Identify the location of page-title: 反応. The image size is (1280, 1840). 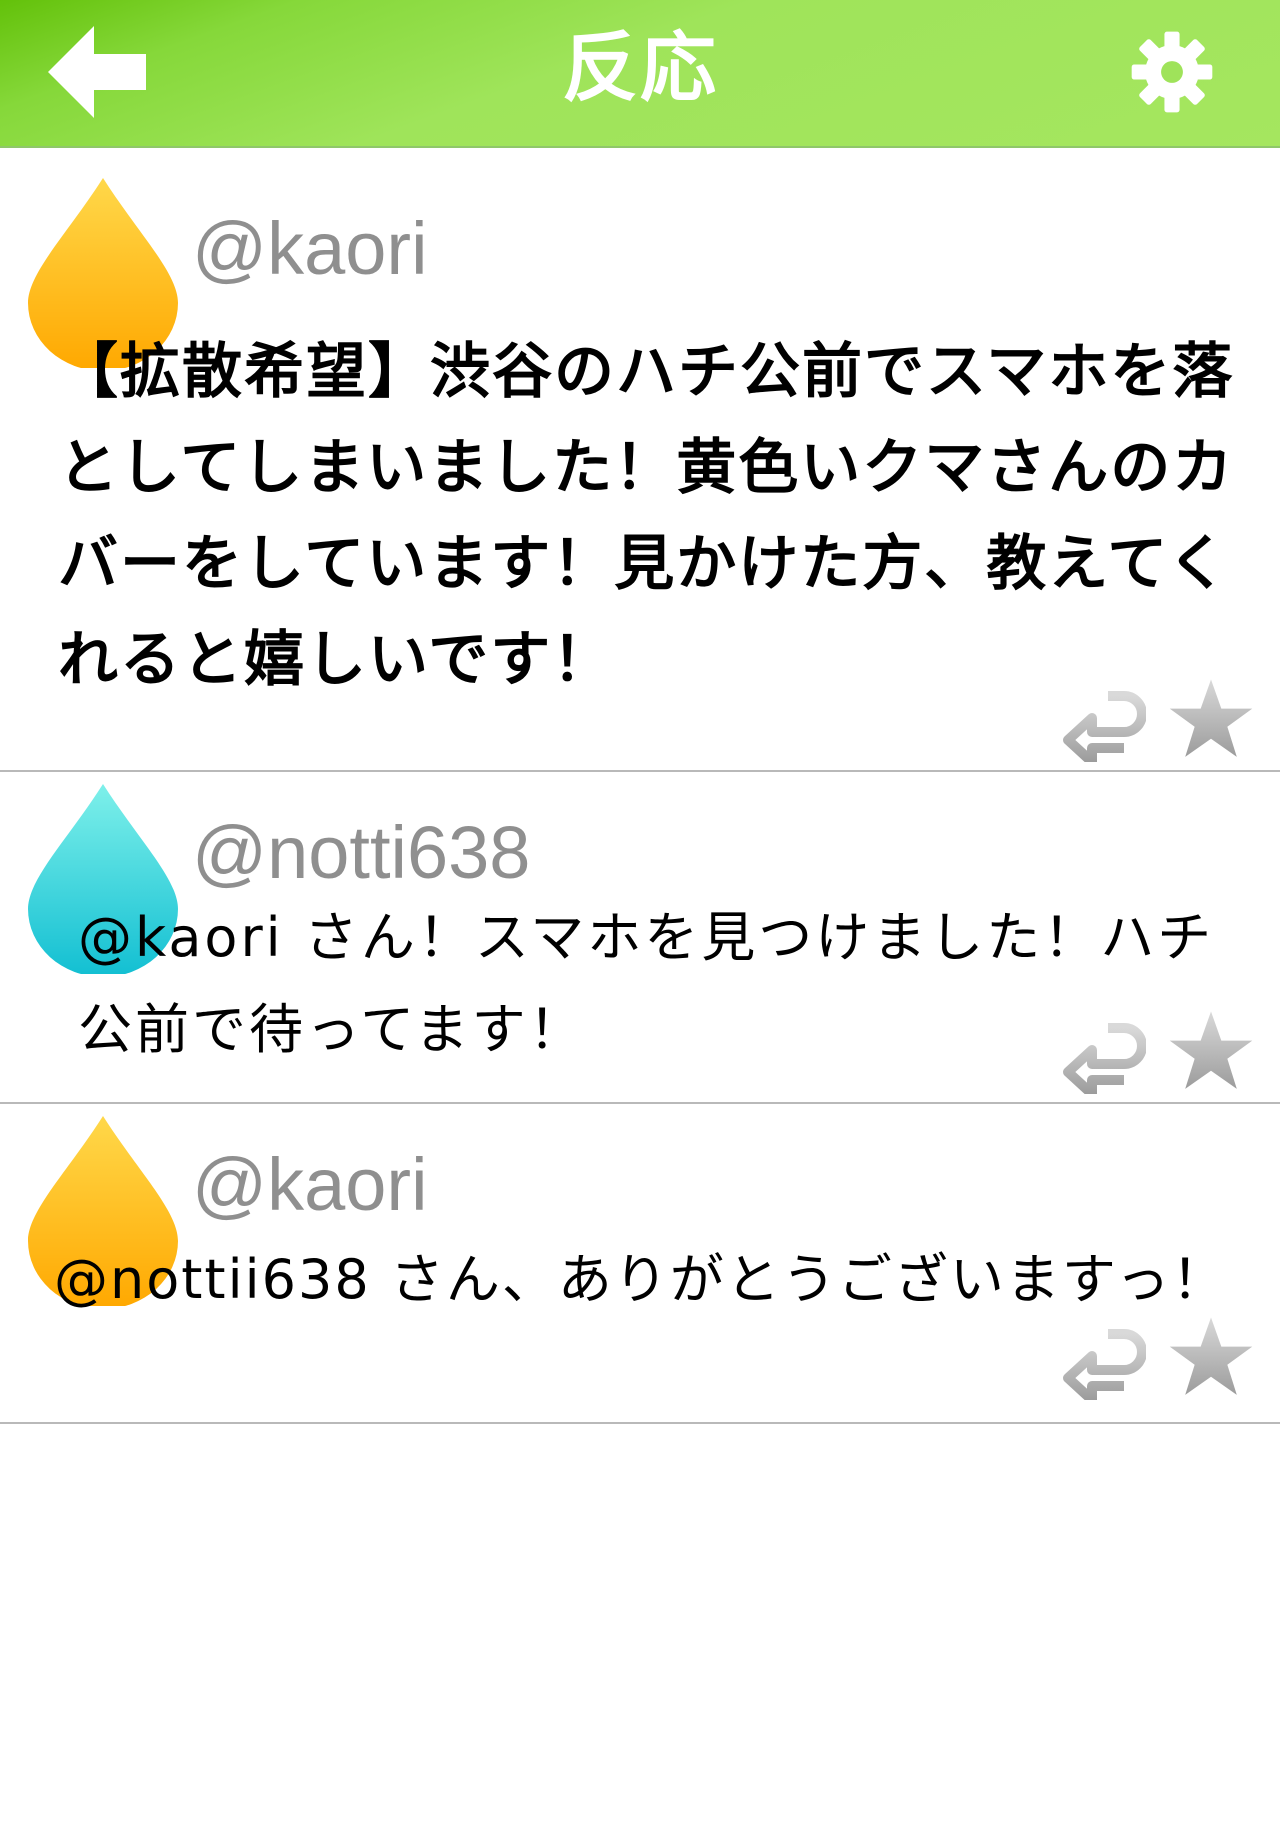
(640, 67).